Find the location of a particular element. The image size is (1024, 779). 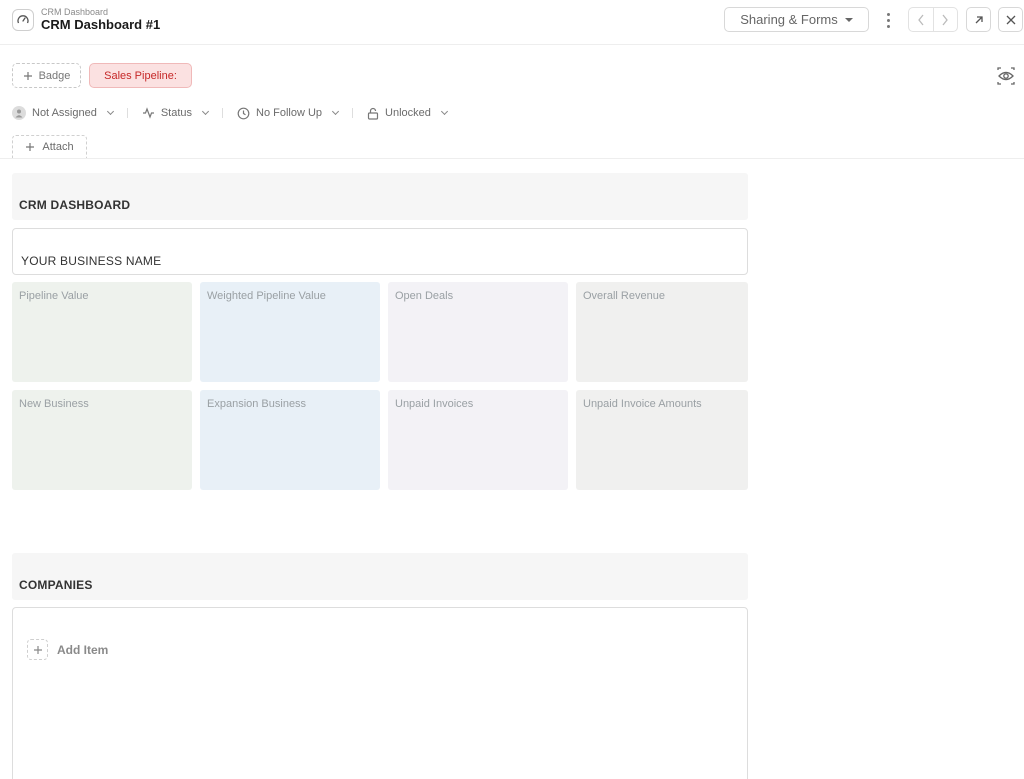

weighted-pipeline-value-card: Weighted Pipeline Value is located at coordinates (290, 332).